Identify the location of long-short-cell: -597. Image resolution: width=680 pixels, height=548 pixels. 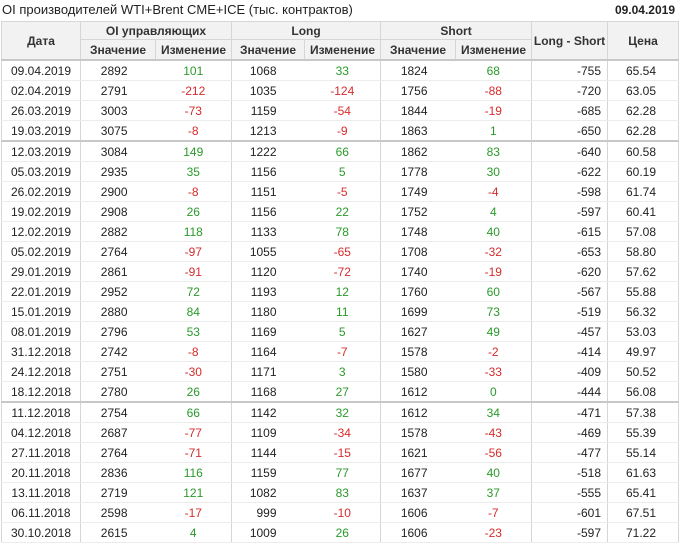
(570, 211).